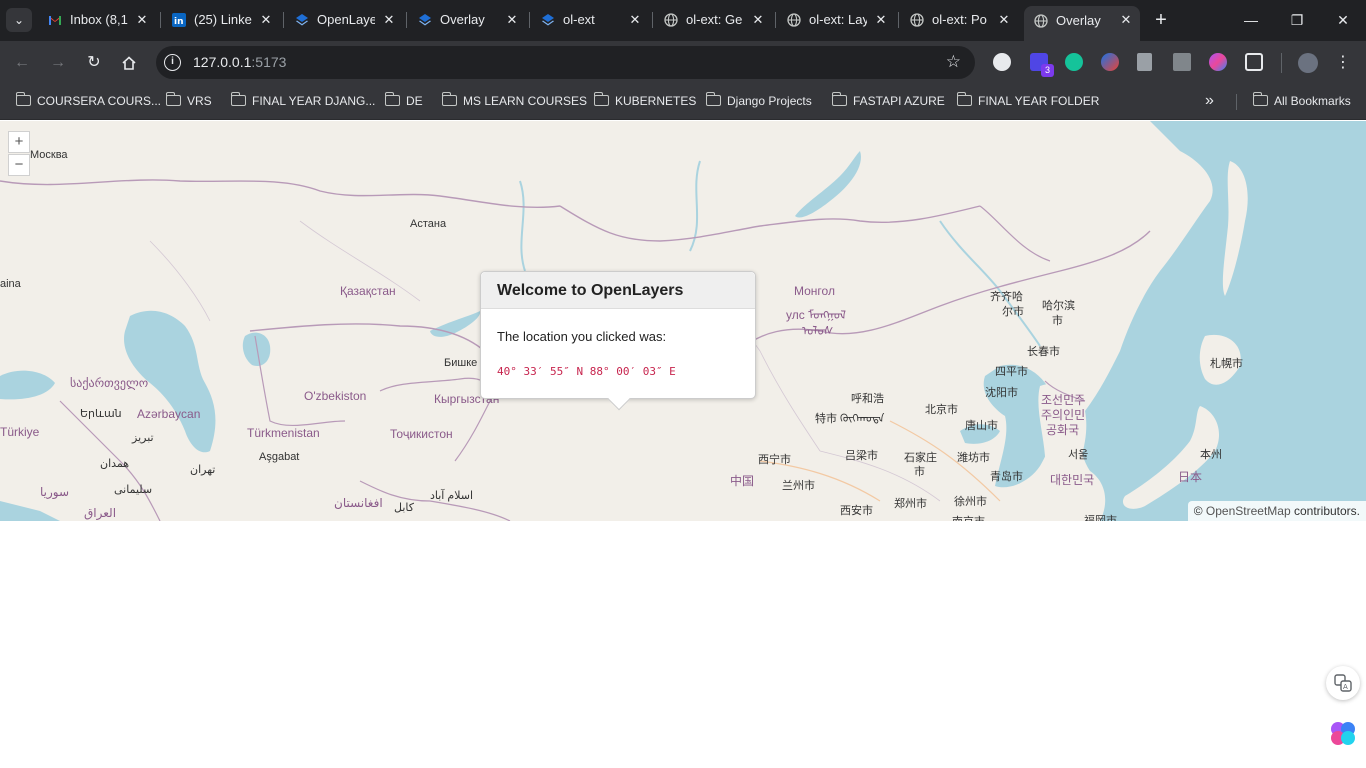 This screenshot has height=768, width=1366. Describe the element at coordinates (239, 62) in the screenshot. I see `url-text: 127.0.0.1:5173` at that location.